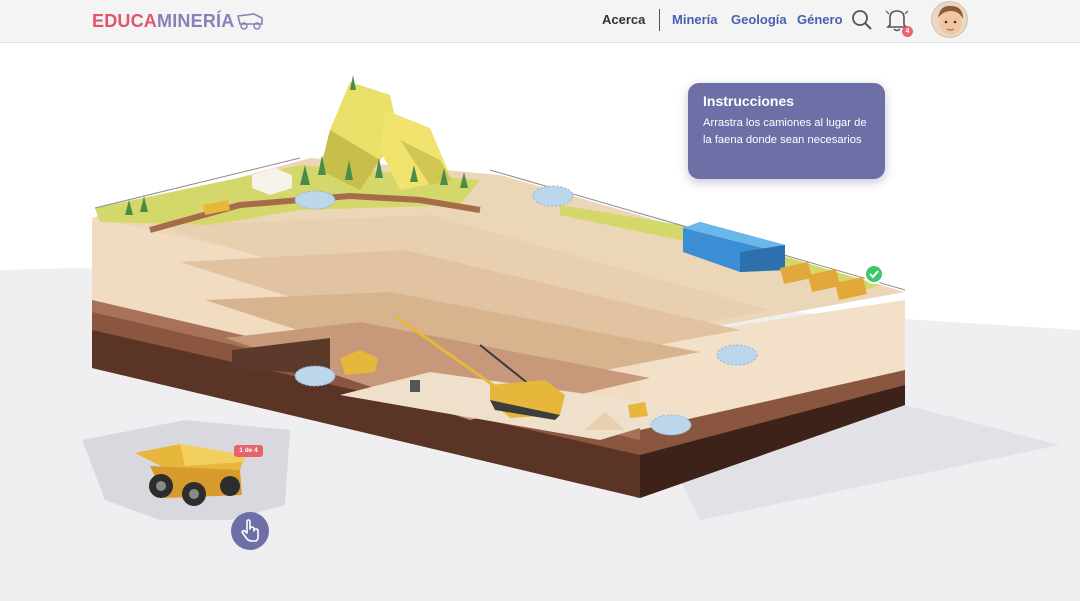 This screenshot has width=1080, height=601. I want to click on hand-pointer-icon, so click(250, 530).